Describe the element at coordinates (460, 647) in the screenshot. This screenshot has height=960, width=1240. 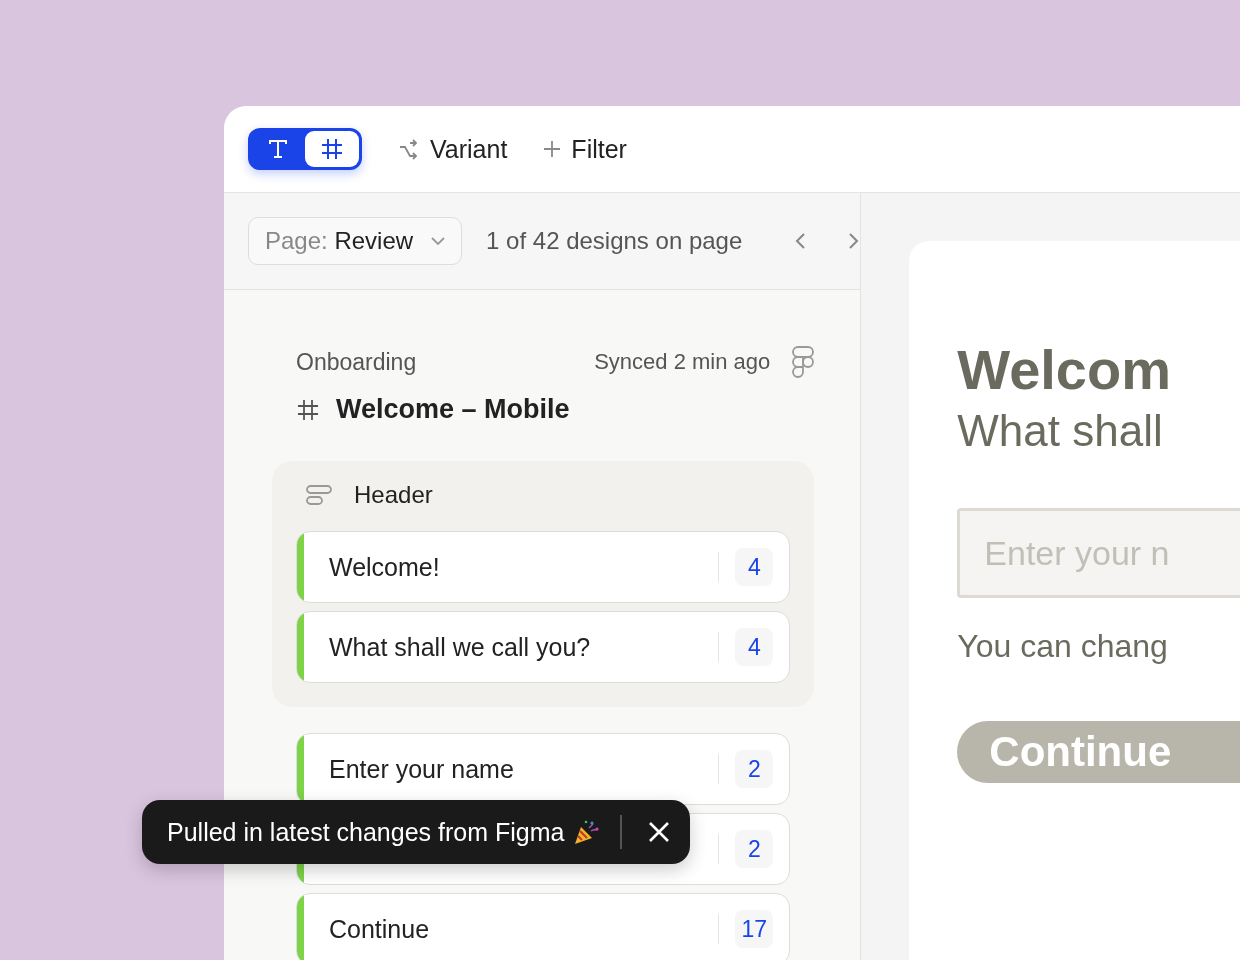
I see `layer-text: What shall we call you?` at that location.